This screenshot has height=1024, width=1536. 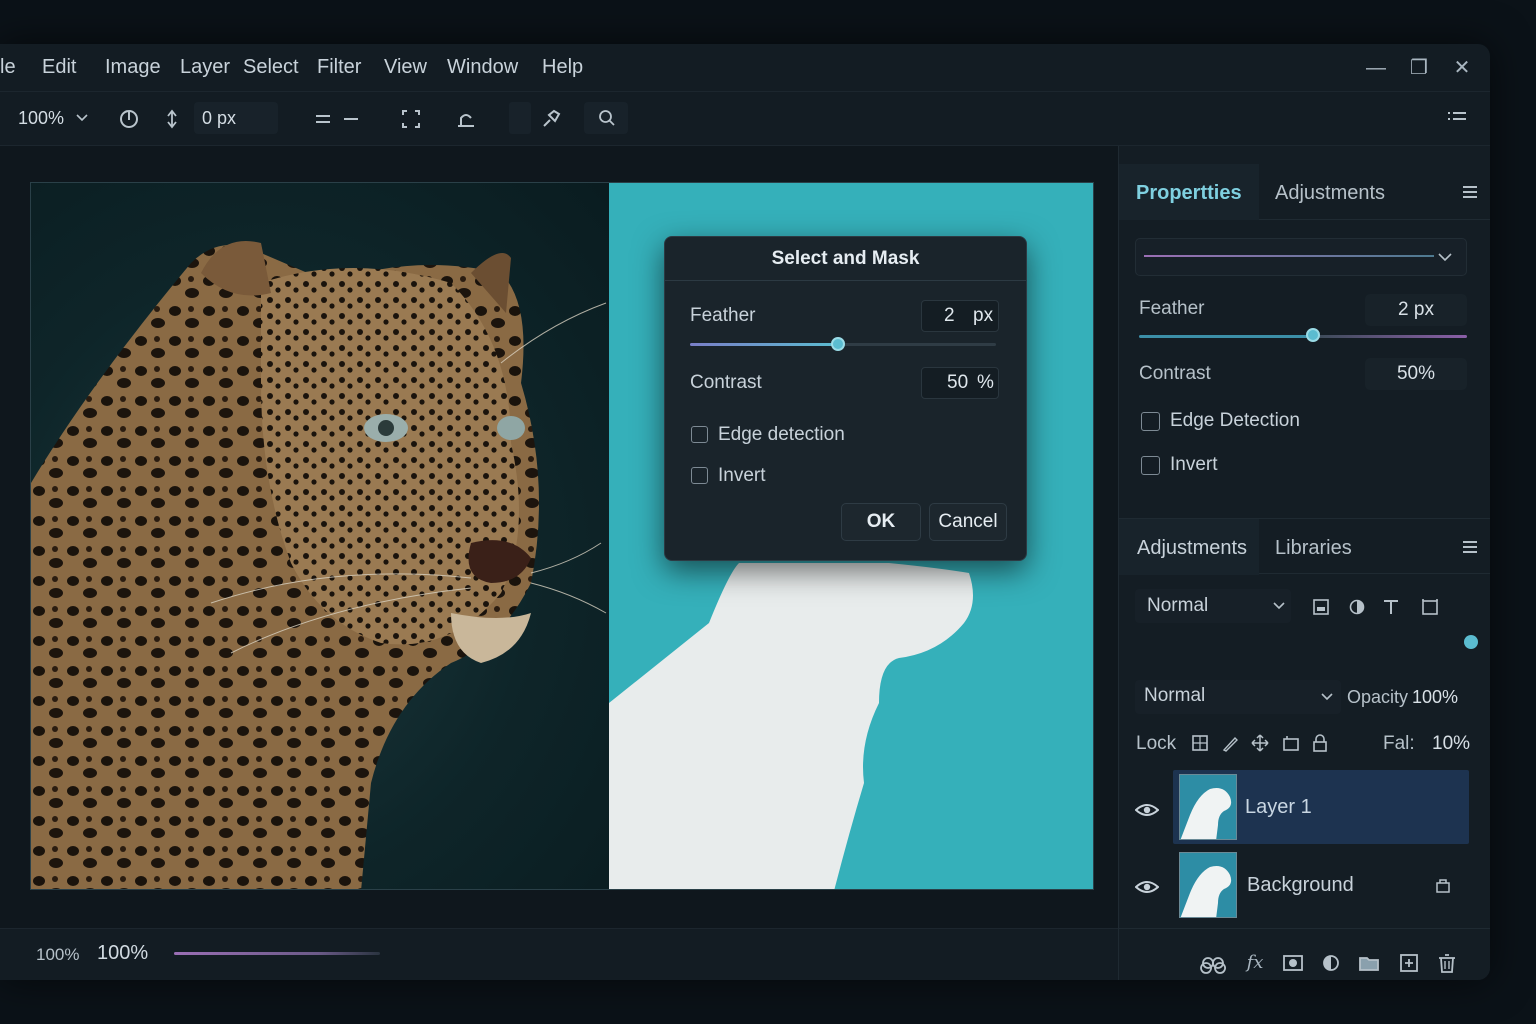 What do you see at coordinates (1206, 813) in the screenshot?
I see `layer-thumbnail-silhouette` at bounding box center [1206, 813].